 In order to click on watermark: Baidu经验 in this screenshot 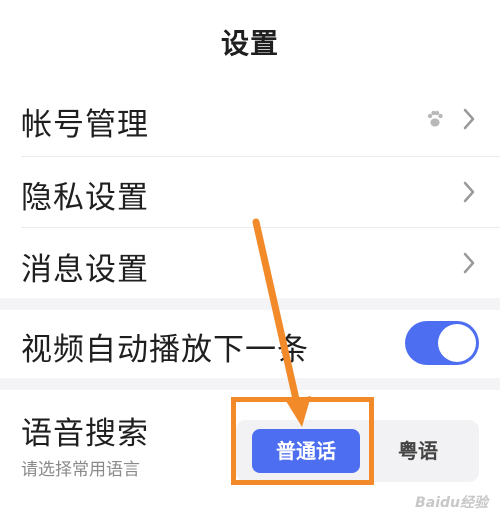, I will do `click(451, 503)`.